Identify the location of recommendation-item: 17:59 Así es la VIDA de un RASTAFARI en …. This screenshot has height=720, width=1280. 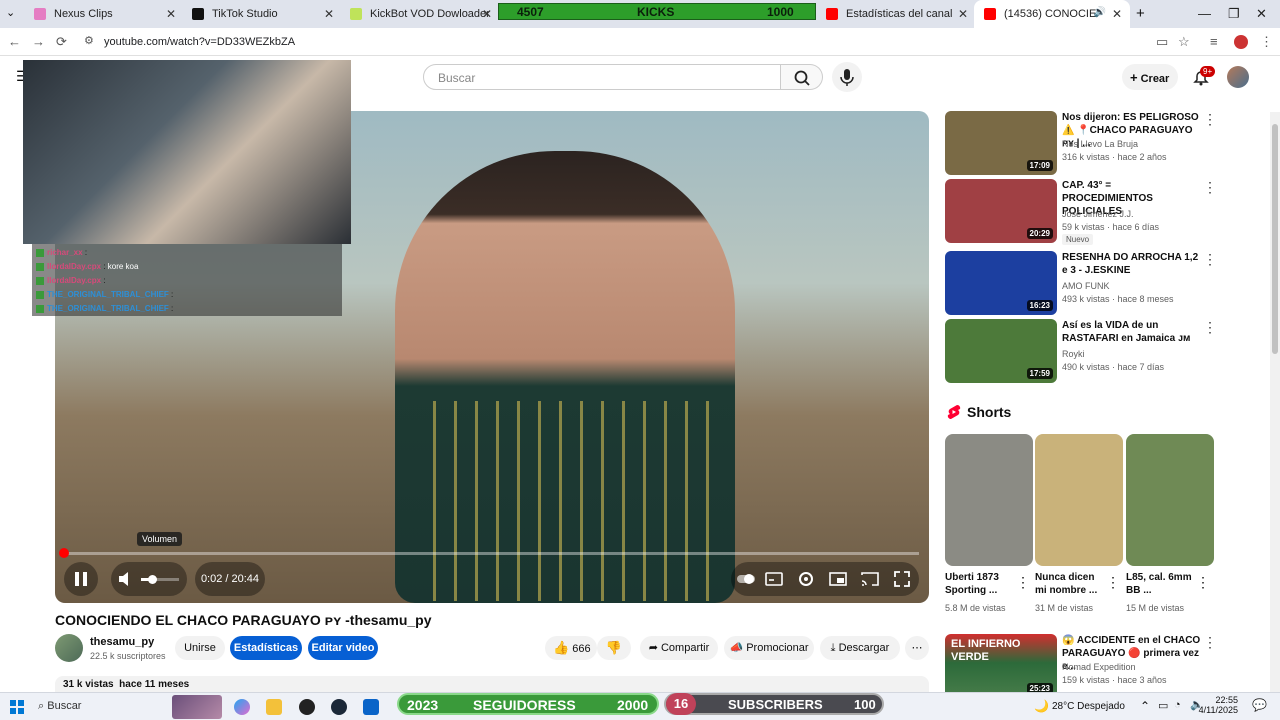
(1085, 351).